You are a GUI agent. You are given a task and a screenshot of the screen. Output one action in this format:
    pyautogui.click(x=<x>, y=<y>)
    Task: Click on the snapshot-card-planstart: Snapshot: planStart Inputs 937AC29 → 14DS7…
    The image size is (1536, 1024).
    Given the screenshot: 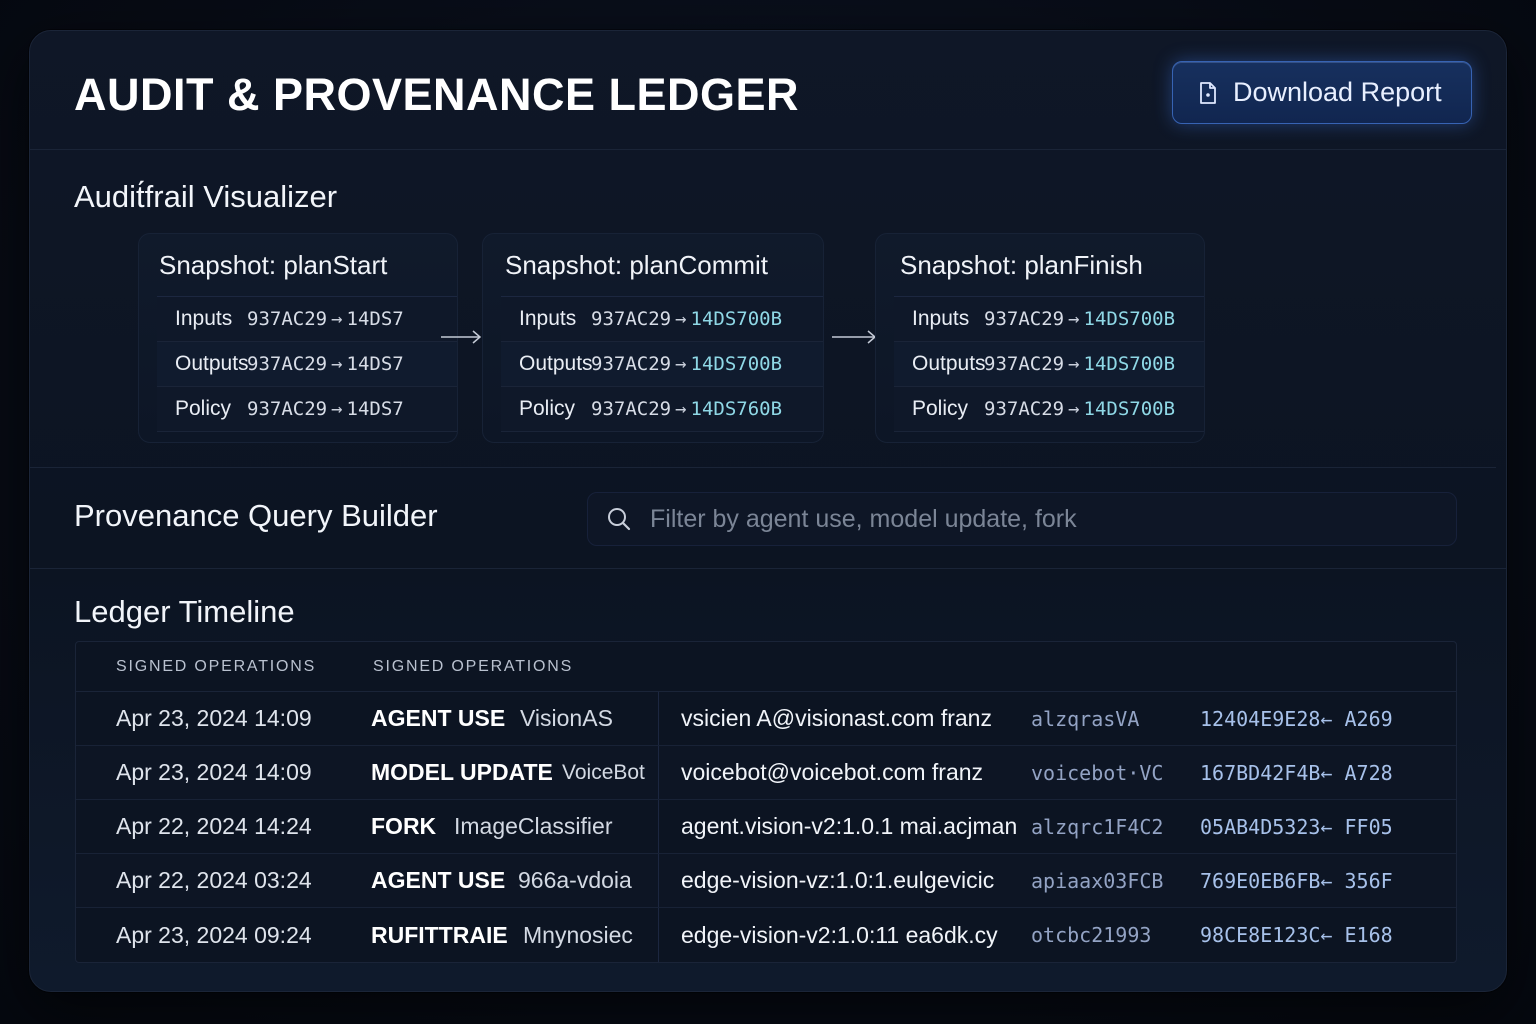 What is the action you would take?
    pyautogui.click(x=298, y=338)
    